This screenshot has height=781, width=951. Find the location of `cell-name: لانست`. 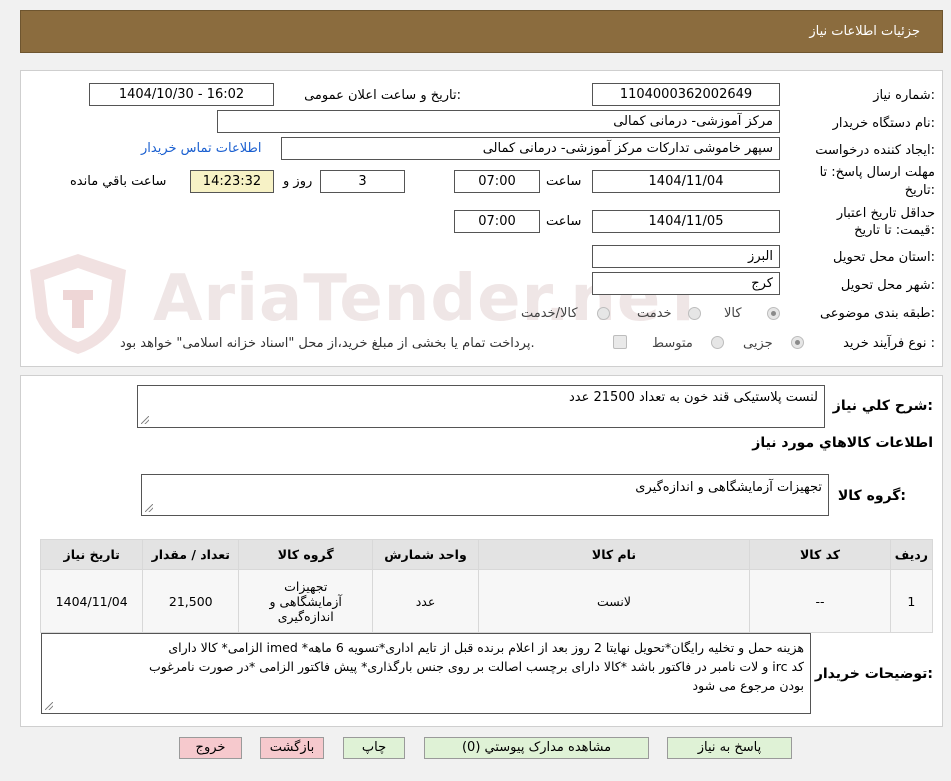

cell-name: لانست is located at coordinates (614, 601).